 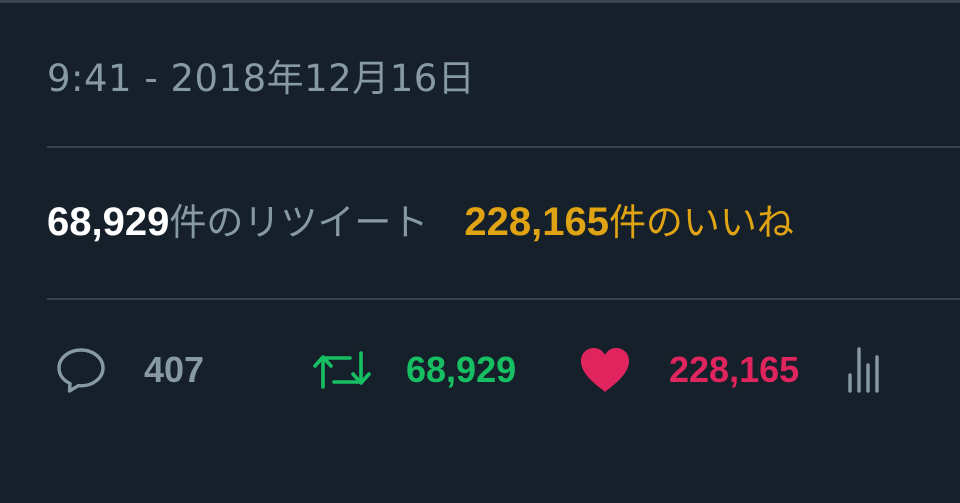 I want to click on retweets-stat-link: 68,929件のリツイート, so click(x=238, y=222).